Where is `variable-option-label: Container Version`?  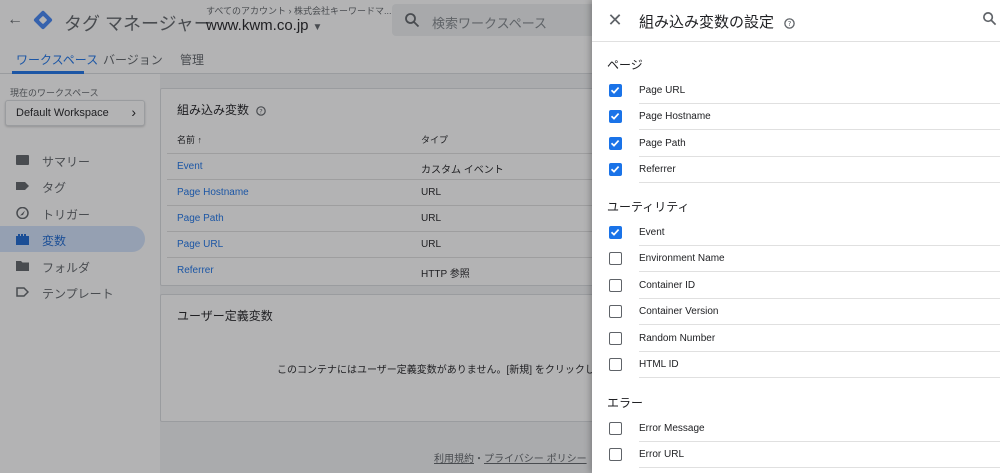 variable-option-label: Container Version is located at coordinates (679, 312).